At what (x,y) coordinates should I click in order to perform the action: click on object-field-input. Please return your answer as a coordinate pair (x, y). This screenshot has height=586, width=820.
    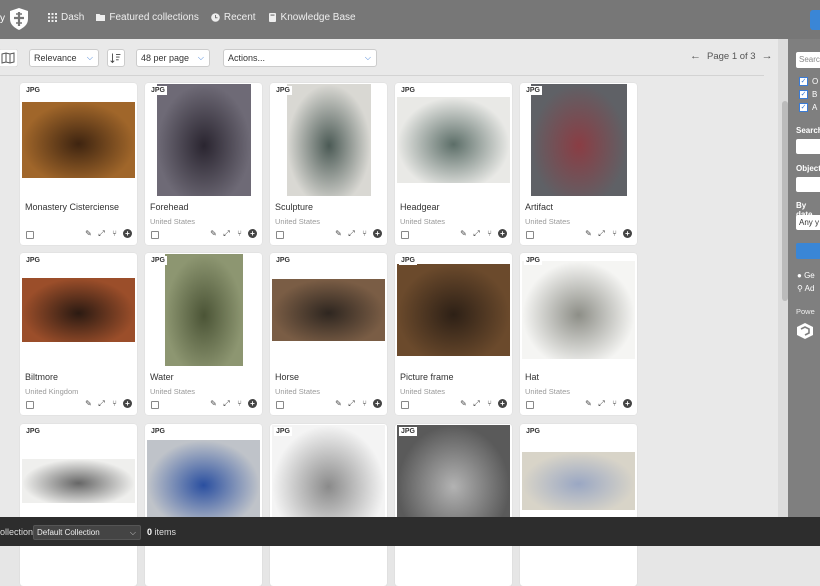
    Looking at the image, I should click on (808, 184).